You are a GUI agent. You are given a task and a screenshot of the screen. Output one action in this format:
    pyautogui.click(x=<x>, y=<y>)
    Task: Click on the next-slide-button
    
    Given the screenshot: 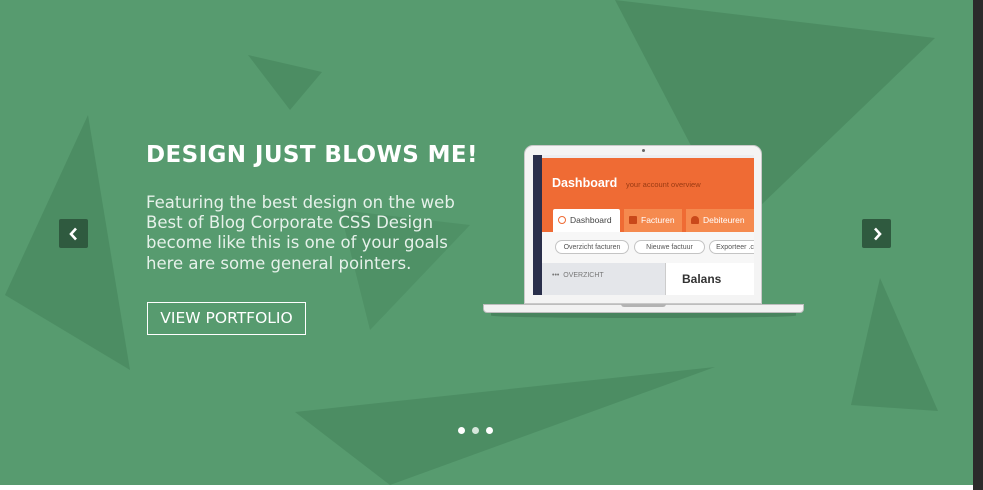 What is the action you would take?
    pyautogui.click(x=876, y=233)
    